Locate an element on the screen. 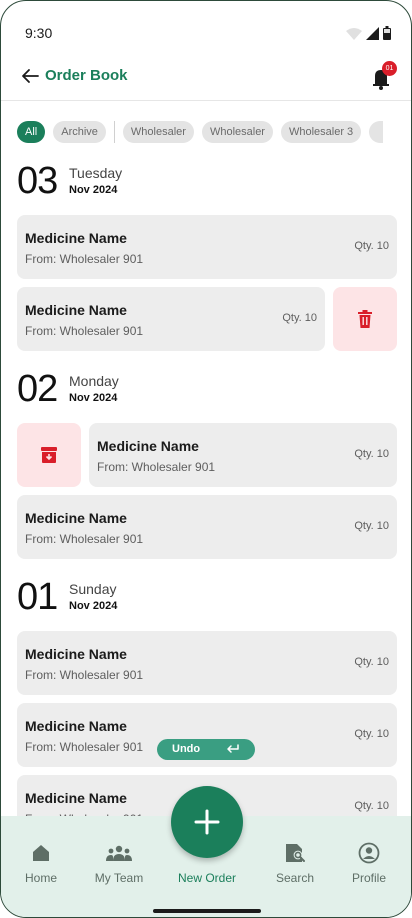 The height and width of the screenshot is (918, 412). archive-icon is located at coordinates (49, 455).